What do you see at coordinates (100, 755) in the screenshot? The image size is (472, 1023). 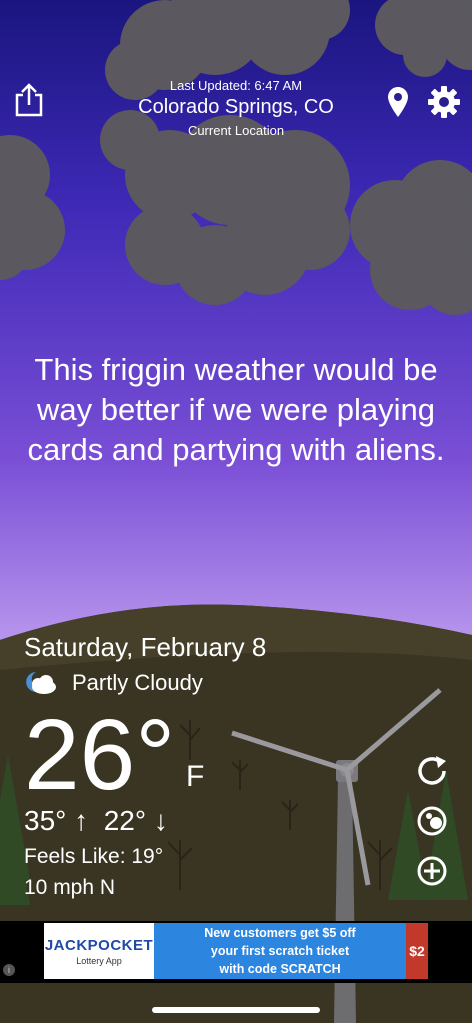 I see `current-temperature: 26°` at bounding box center [100, 755].